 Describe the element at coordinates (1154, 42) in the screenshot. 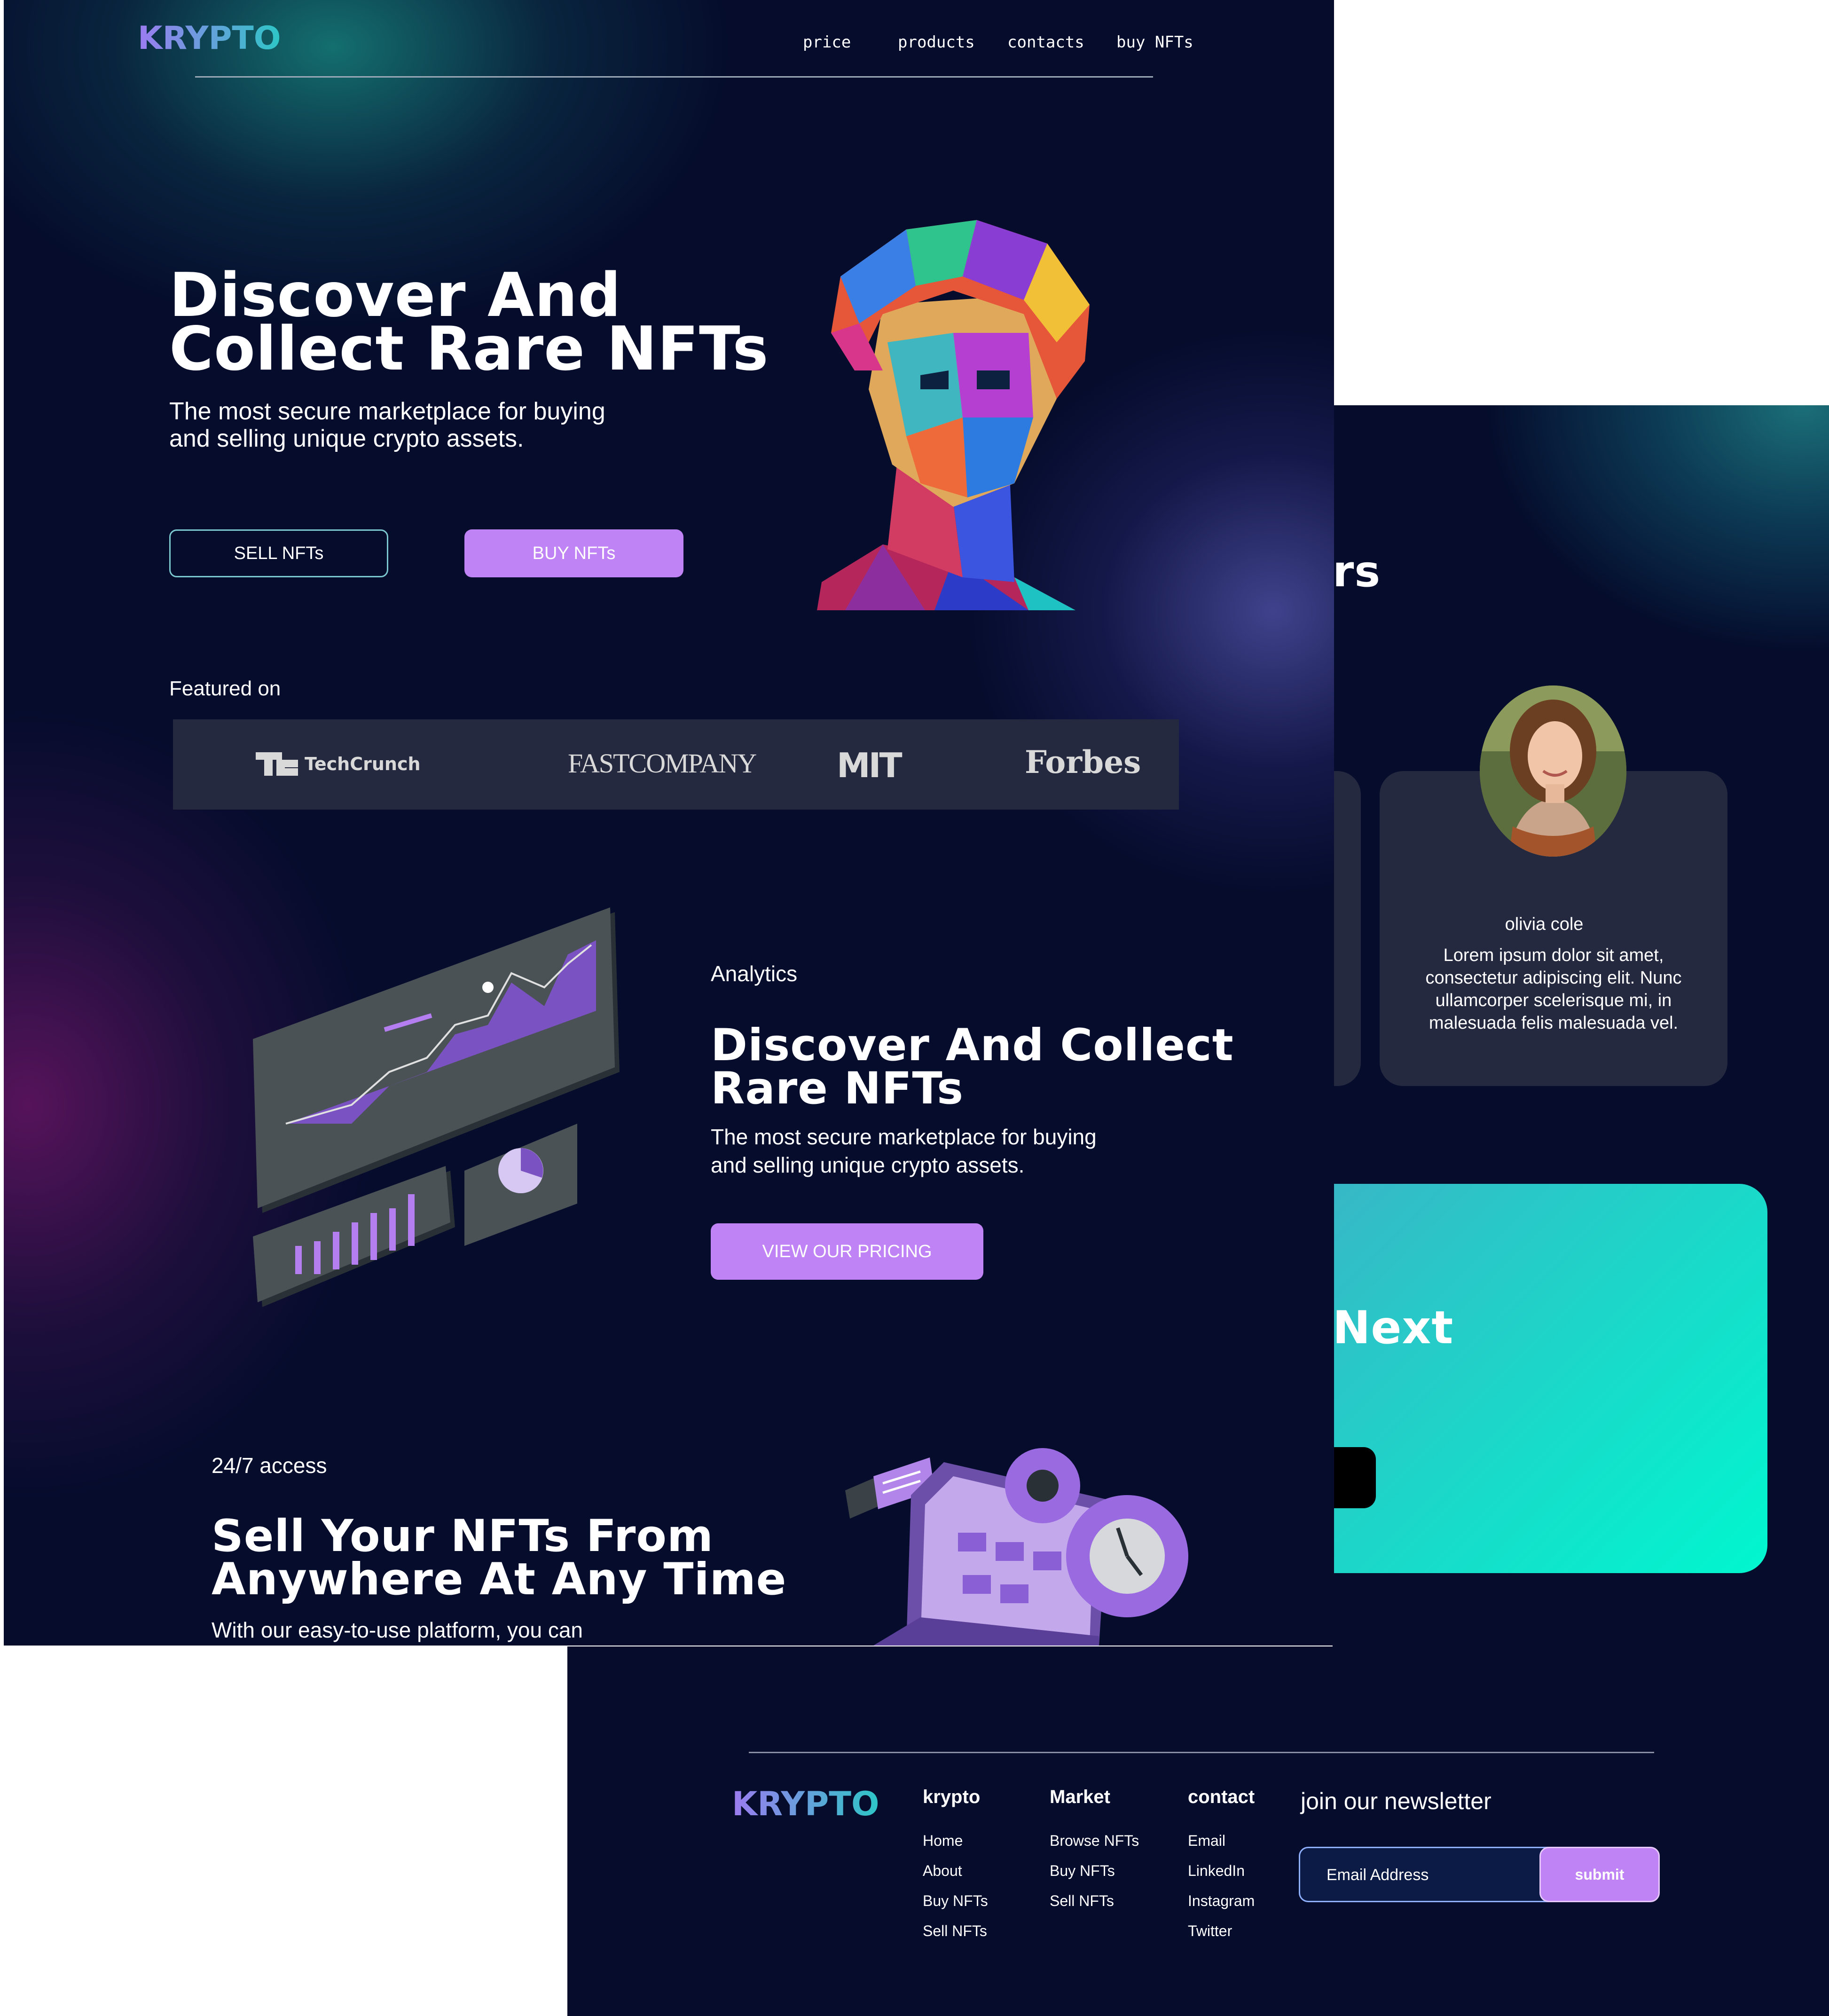

I see `nav-buy-nfts: buy NFTs` at that location.